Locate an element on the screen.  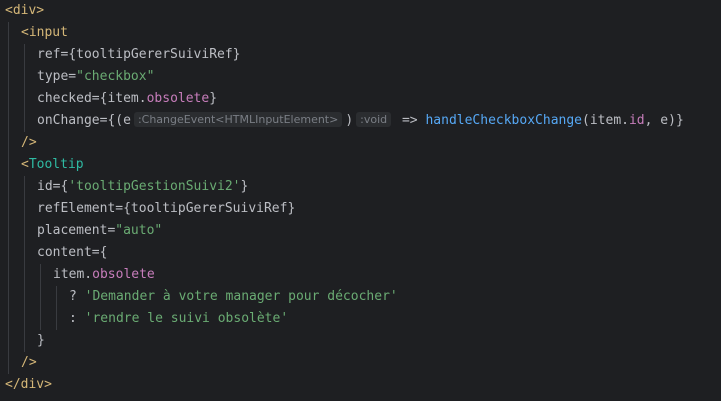
code-line: placement="auto" is located at coordinates (99, 231).